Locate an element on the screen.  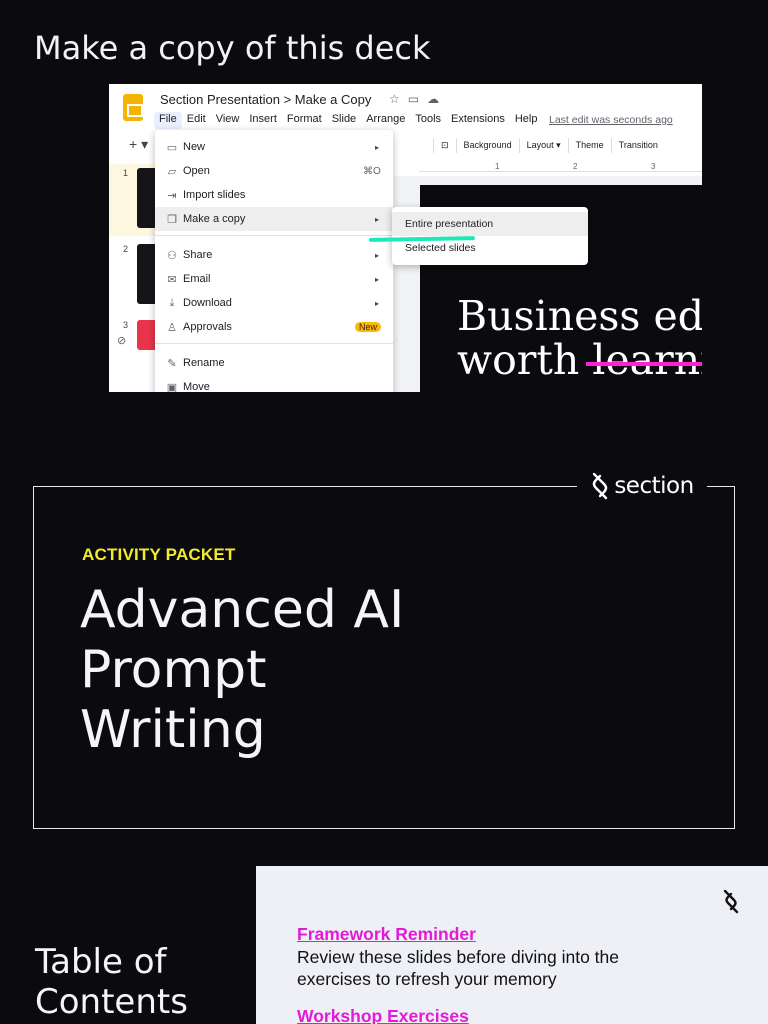
packet-title-line: Advanced AI is located at coordinates (242, 610).